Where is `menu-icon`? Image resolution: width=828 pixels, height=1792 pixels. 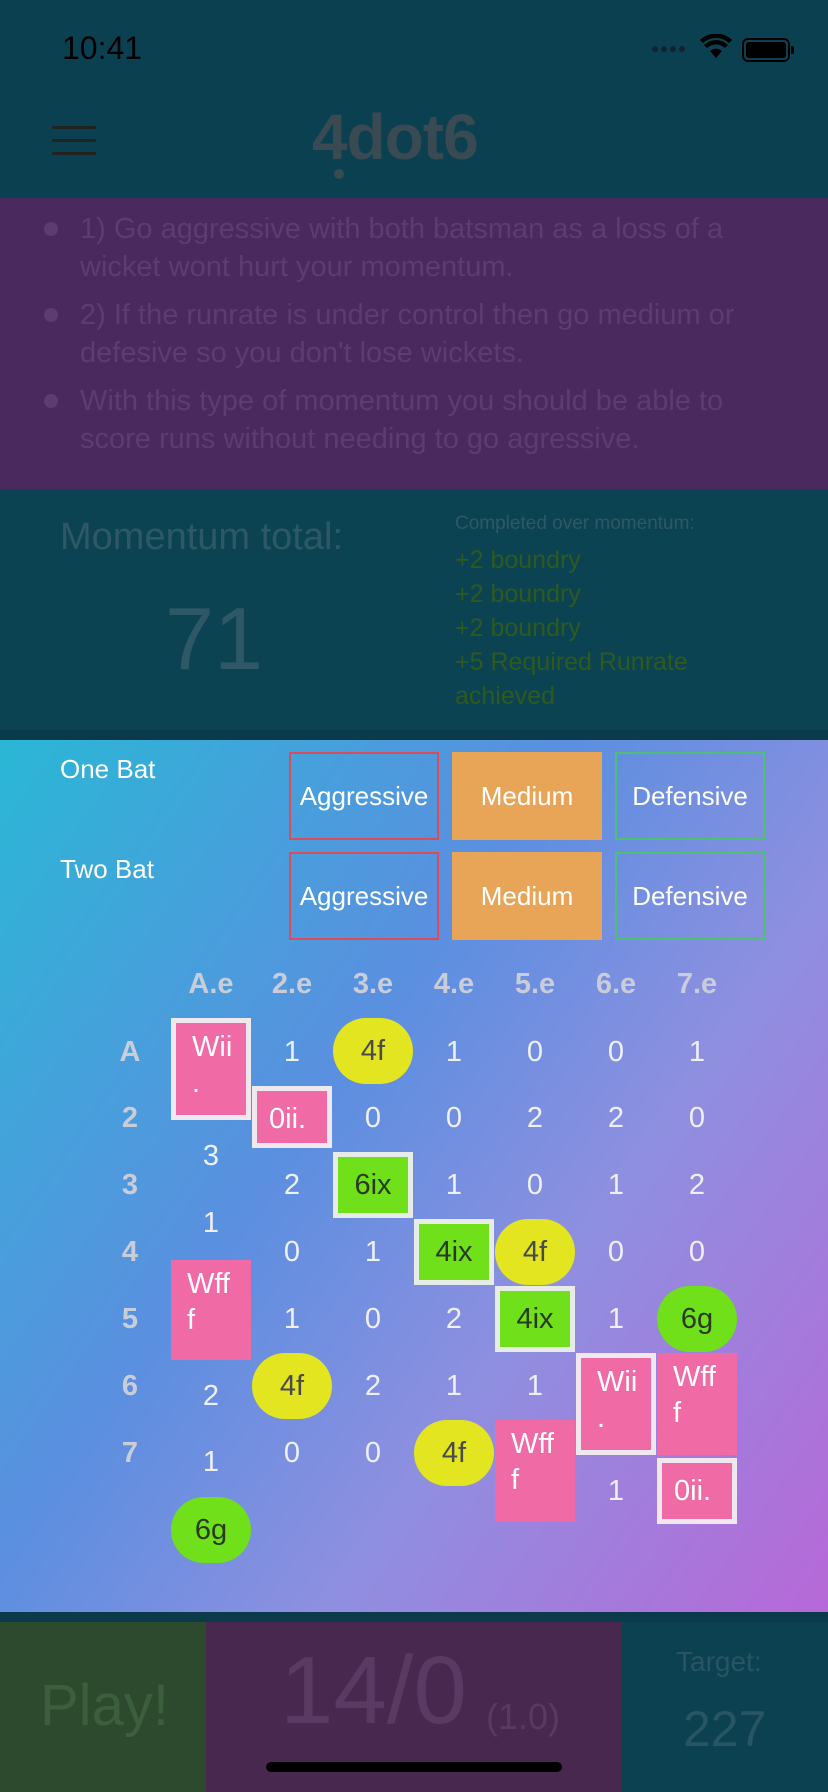 menu-icon is located at coordinates (74, 141).